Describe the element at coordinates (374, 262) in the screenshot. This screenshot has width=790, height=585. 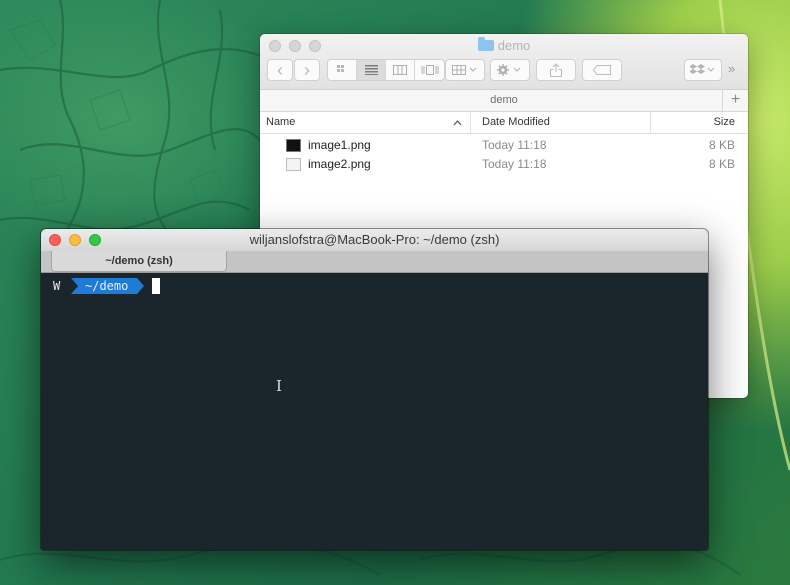
I see `terminal-tab-bar: ~/demo (zsh)` at that location.